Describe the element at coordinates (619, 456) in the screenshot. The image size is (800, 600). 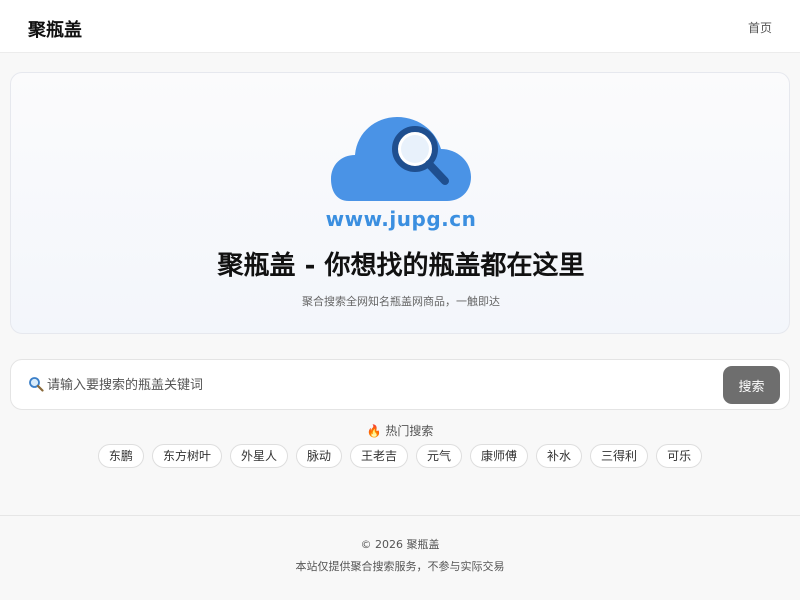
I see `hot-tag: 三得利` at that location.